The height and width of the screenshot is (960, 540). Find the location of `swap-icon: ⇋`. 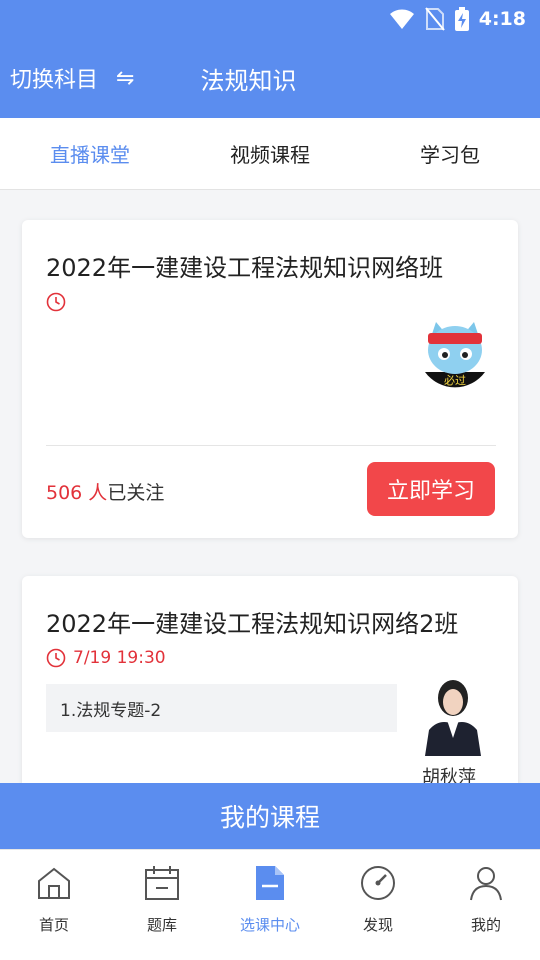

swap-icon: ⇋ is located at coordinates (125, 78).